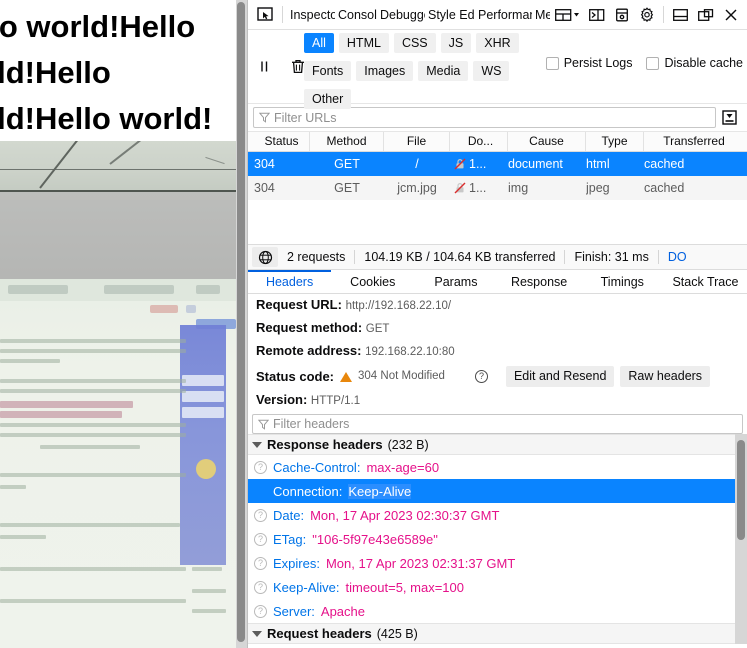  What do you see at coordinates (615, 141) in the screenshot?
I see `column-header-type: Type` at bounding box center [615, 141].